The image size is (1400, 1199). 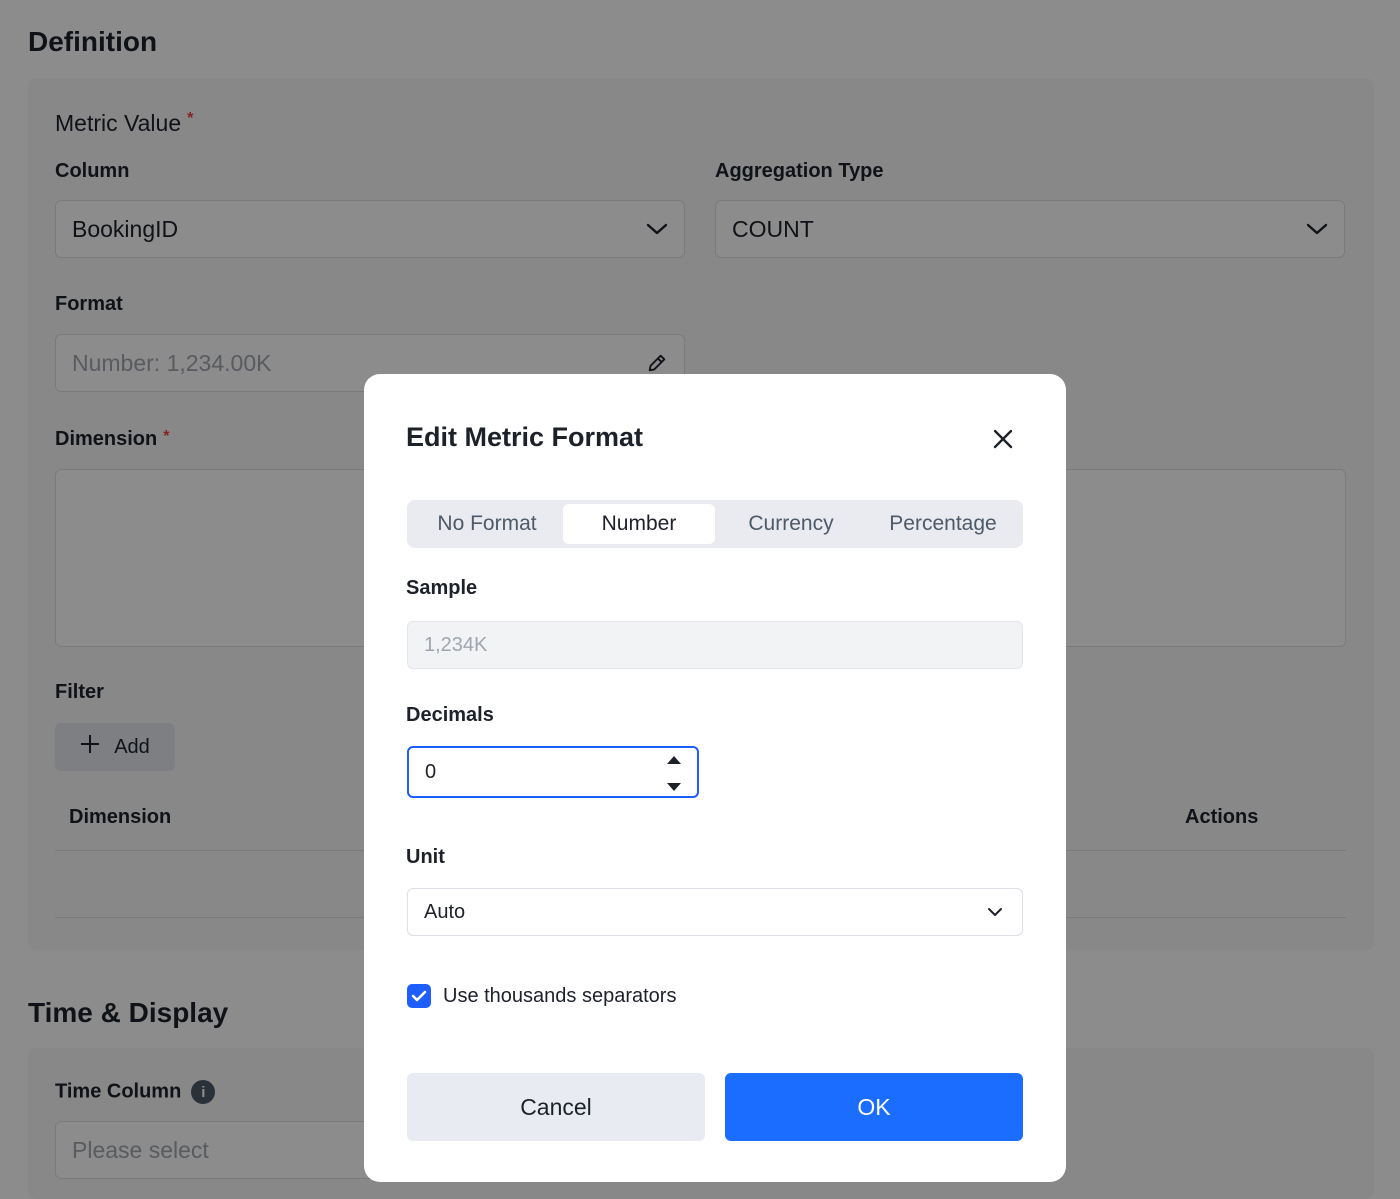 What do you see at coordinates (556, 1107) in the screenshot?
I see `cancel-button: Cancel` at bounding box center [556, 1107].